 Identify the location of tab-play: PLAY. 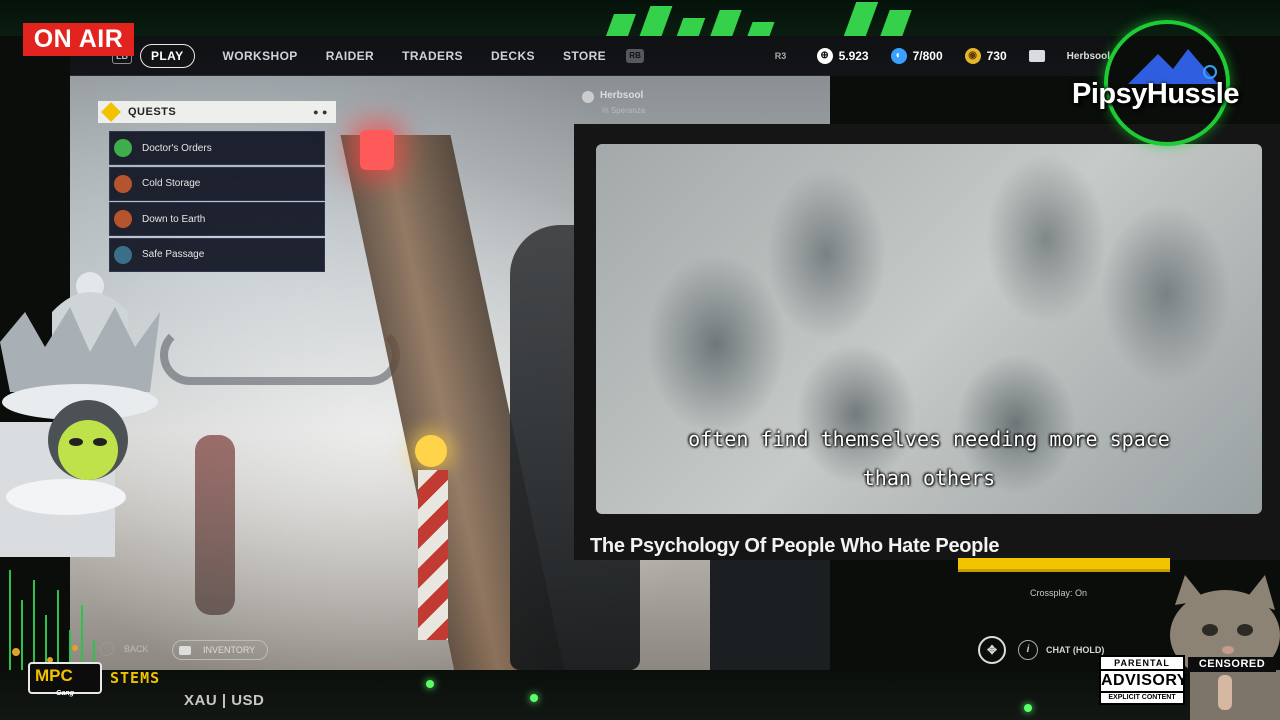
(167, 56).